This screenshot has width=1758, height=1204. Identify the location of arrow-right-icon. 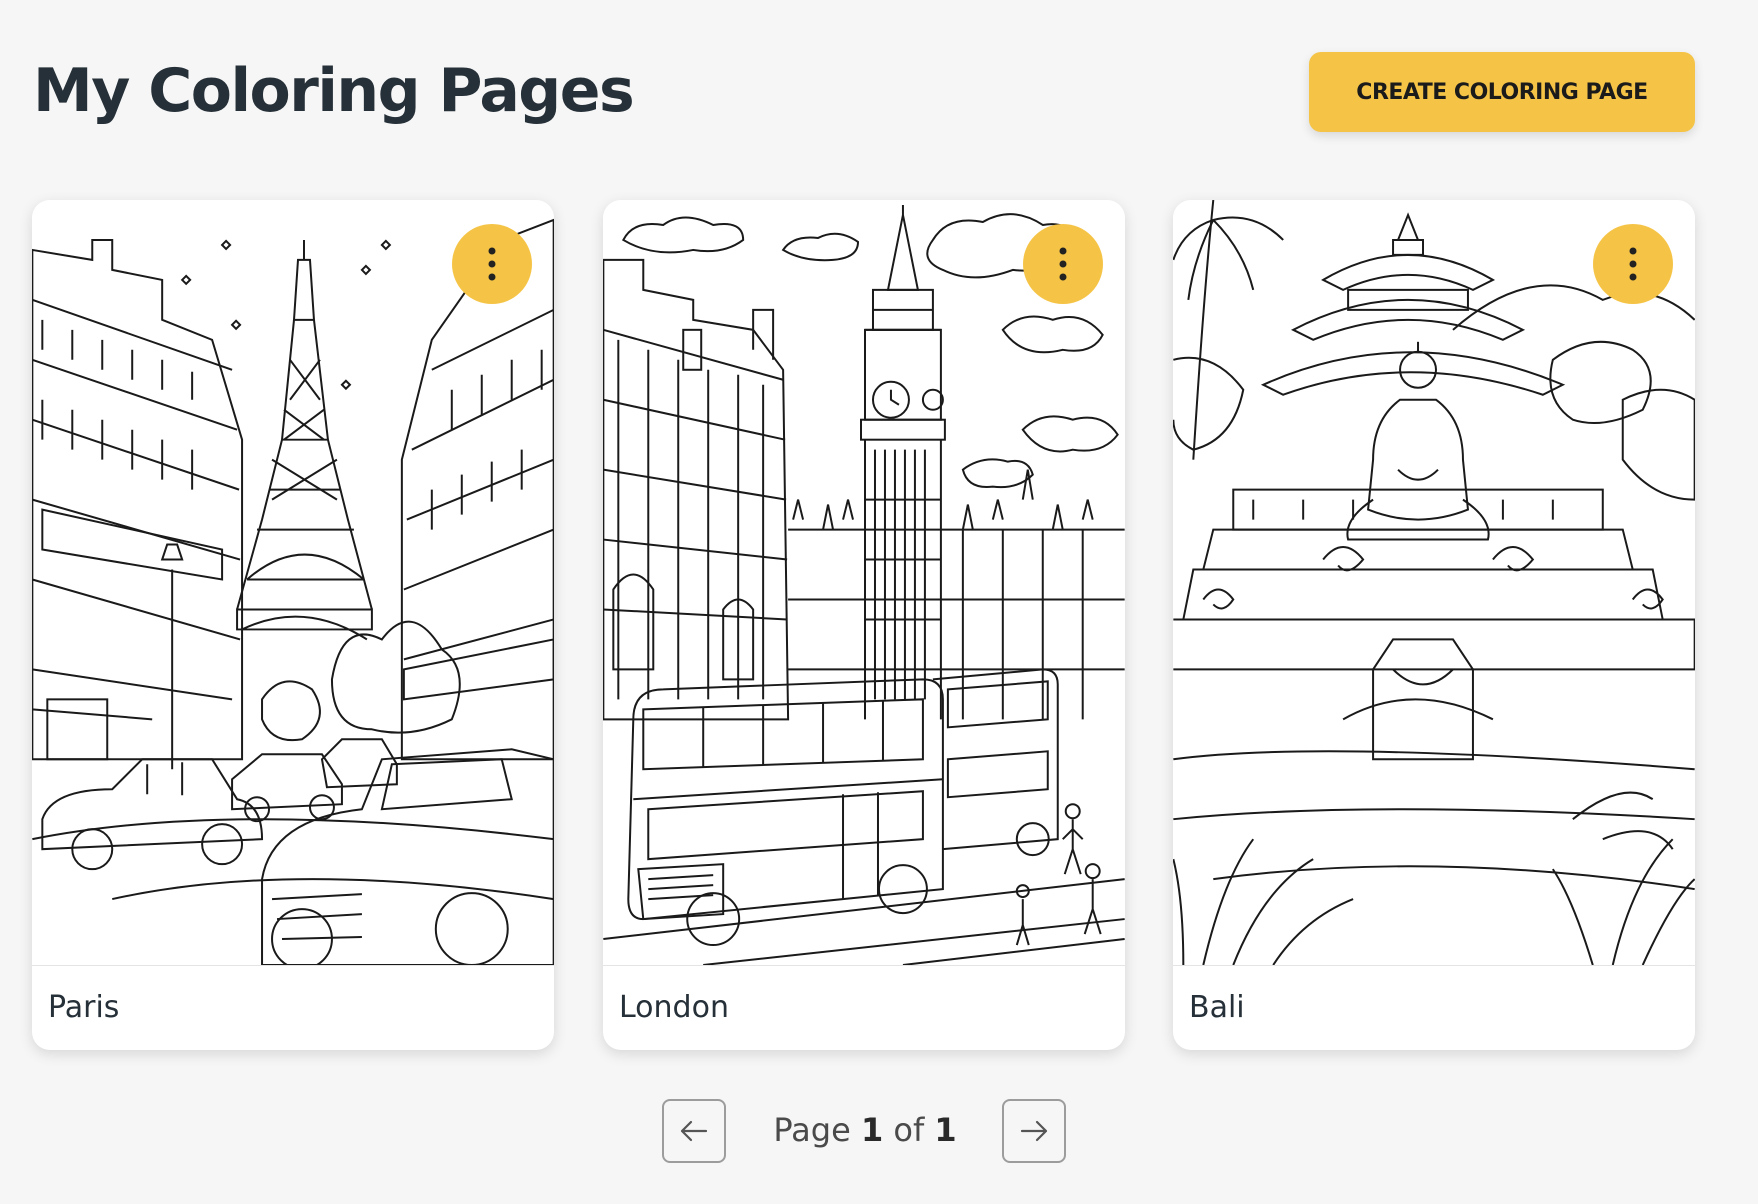
(1034, 1131).